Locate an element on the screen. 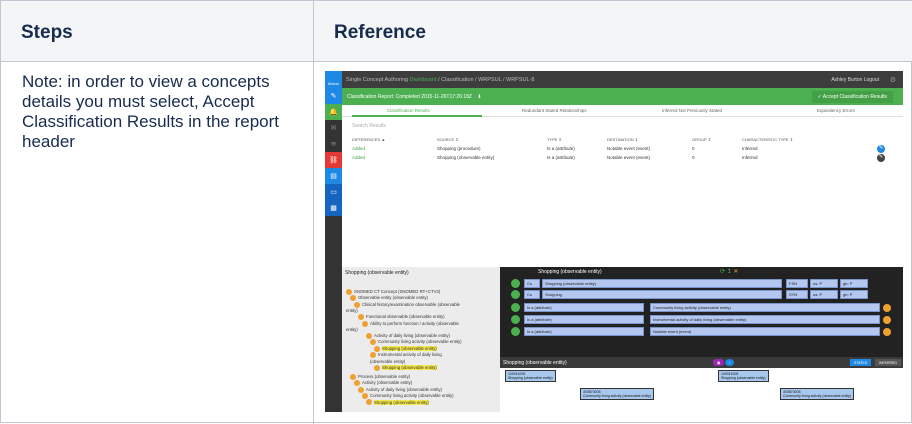 Image resolution: width=912 pixels, height=424 pixels. window-icon: ▭ is located at coordinates (333, 192).